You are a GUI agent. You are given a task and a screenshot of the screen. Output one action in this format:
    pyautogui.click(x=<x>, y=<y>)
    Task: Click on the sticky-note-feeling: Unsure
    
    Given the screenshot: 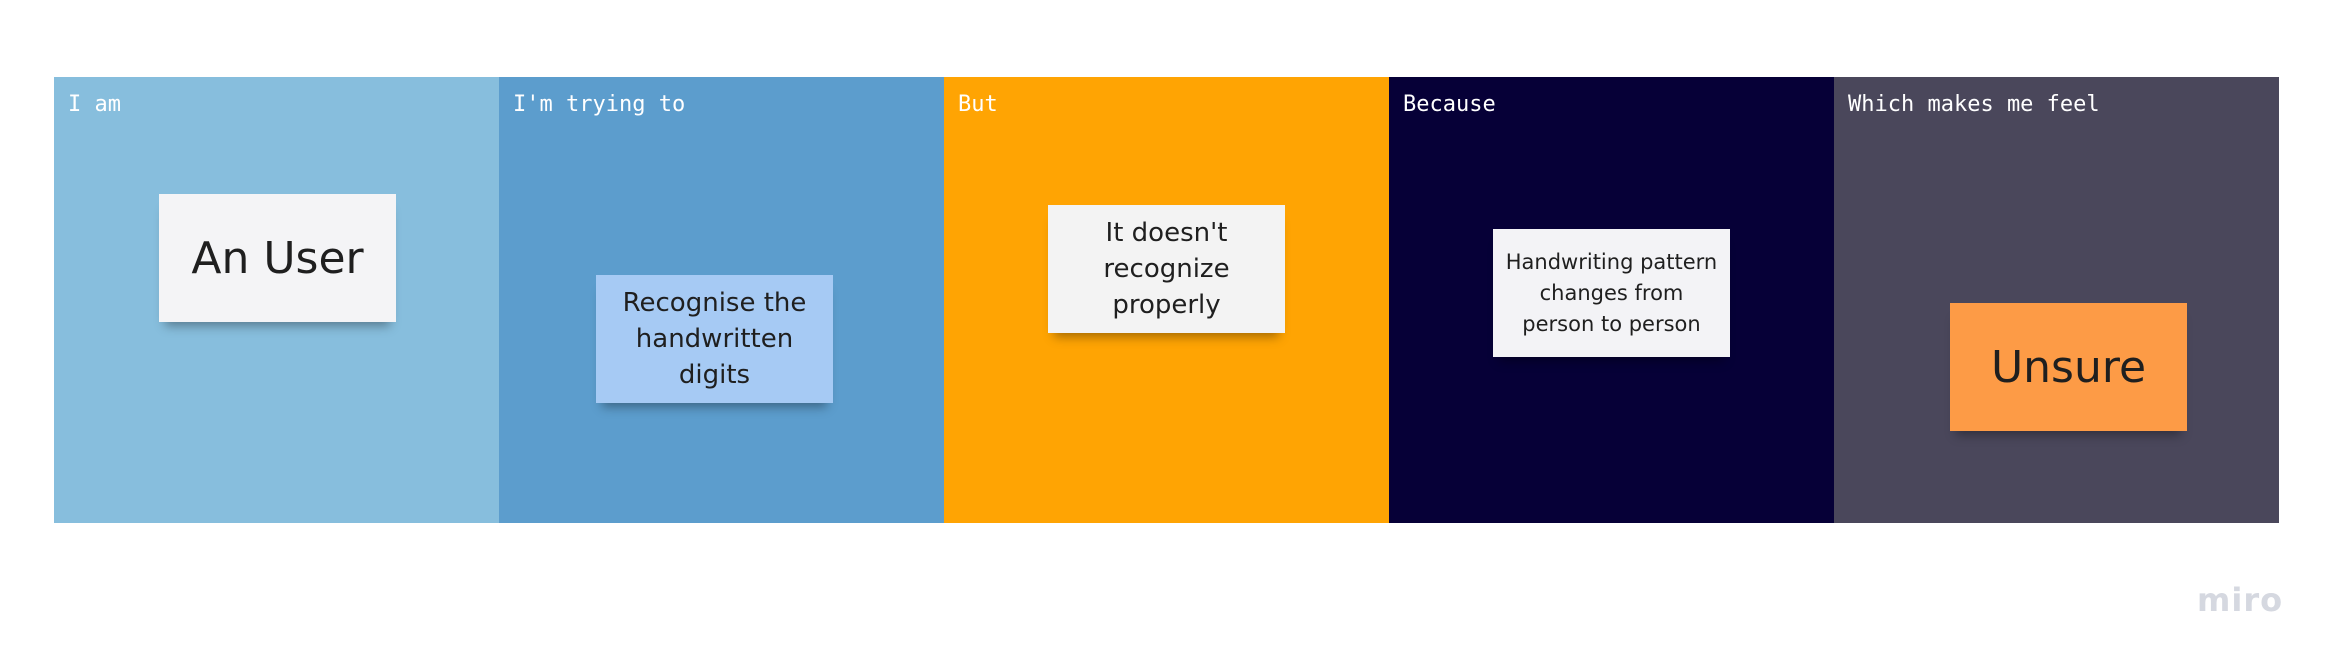 What is the action you would take?
    pyautogui.click(x=2068, y=367)
    